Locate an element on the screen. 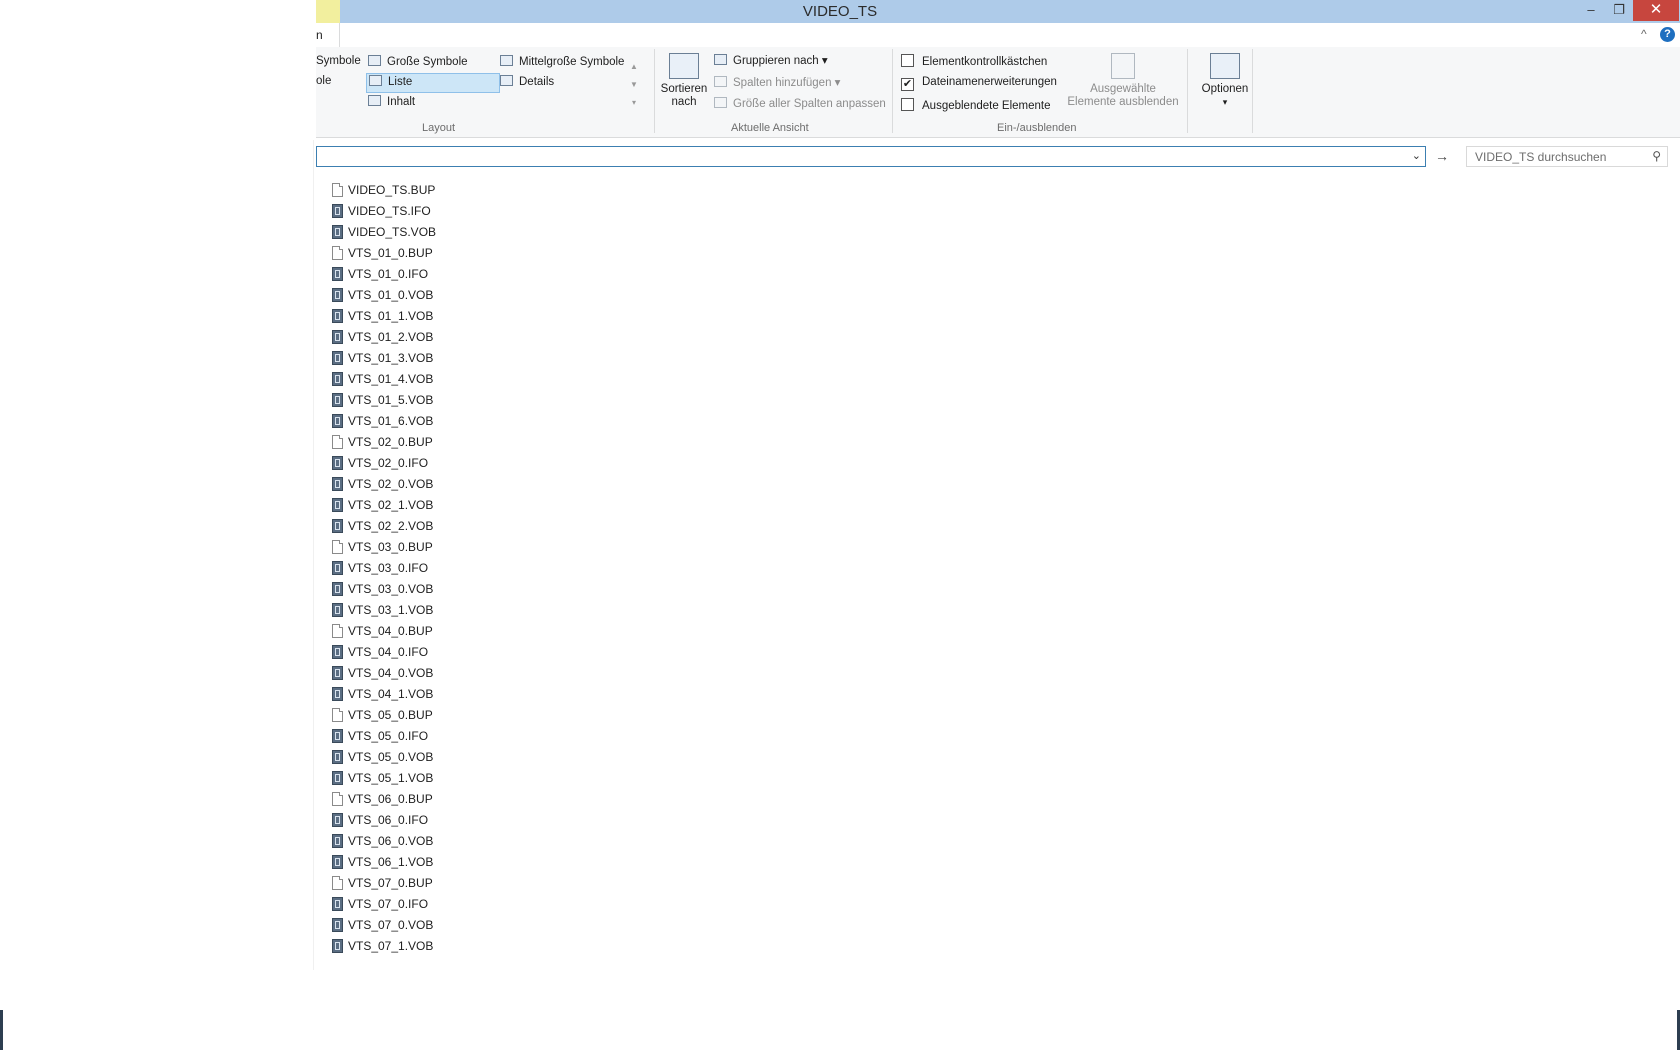 This screenshot has width=1680, height=1050. layout-list: Liste is located at coordinates (433, 83).